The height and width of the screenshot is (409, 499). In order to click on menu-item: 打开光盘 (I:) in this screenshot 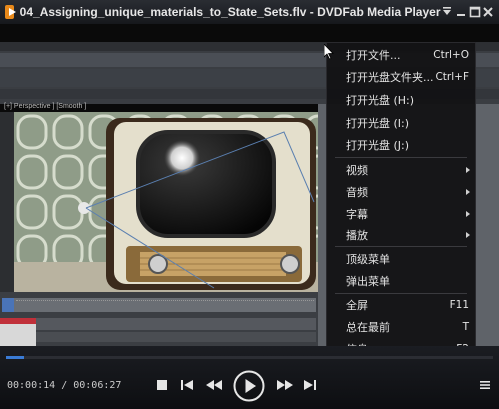, I will do `click(401, 123)`.